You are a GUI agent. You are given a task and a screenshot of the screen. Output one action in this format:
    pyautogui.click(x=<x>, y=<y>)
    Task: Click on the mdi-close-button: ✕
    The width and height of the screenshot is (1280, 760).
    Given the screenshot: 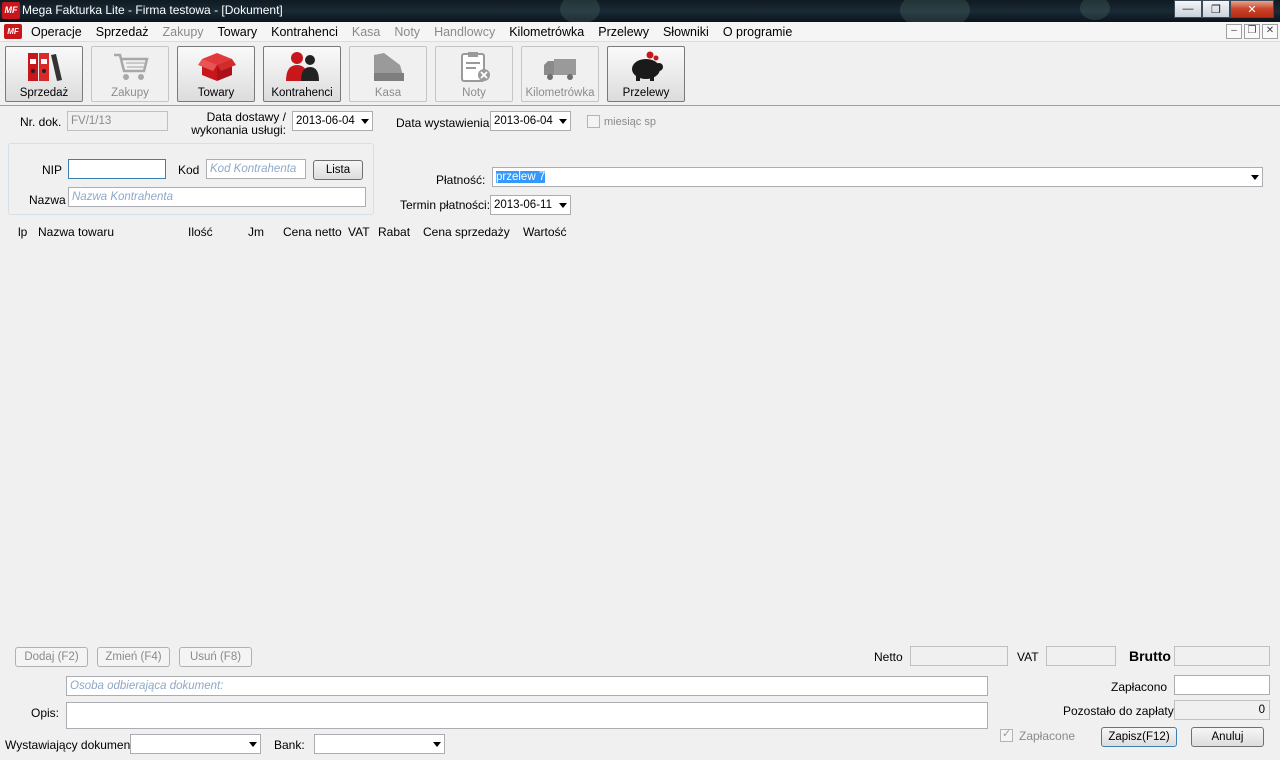 What is the action you would take?
    pyautogui.click(x=1270, y=31)
    